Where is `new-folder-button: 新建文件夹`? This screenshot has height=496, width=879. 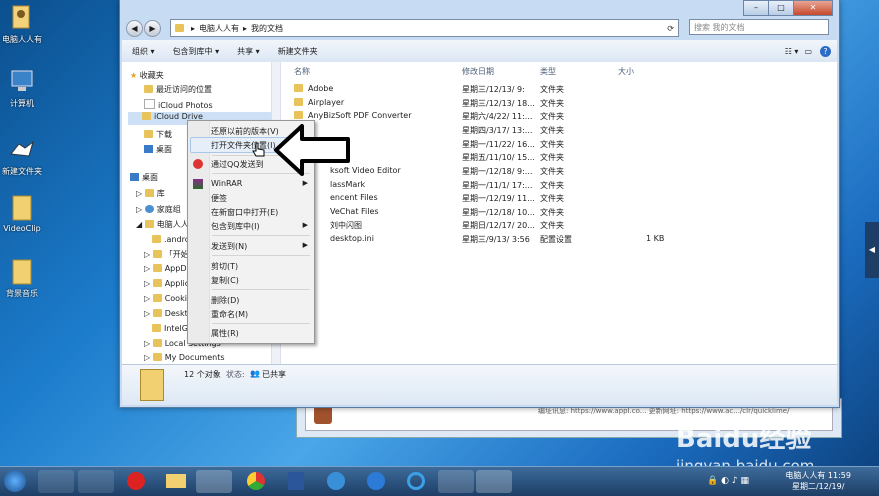 new-folder-button: 新建文件夹 is located at coordinates (298, 51).